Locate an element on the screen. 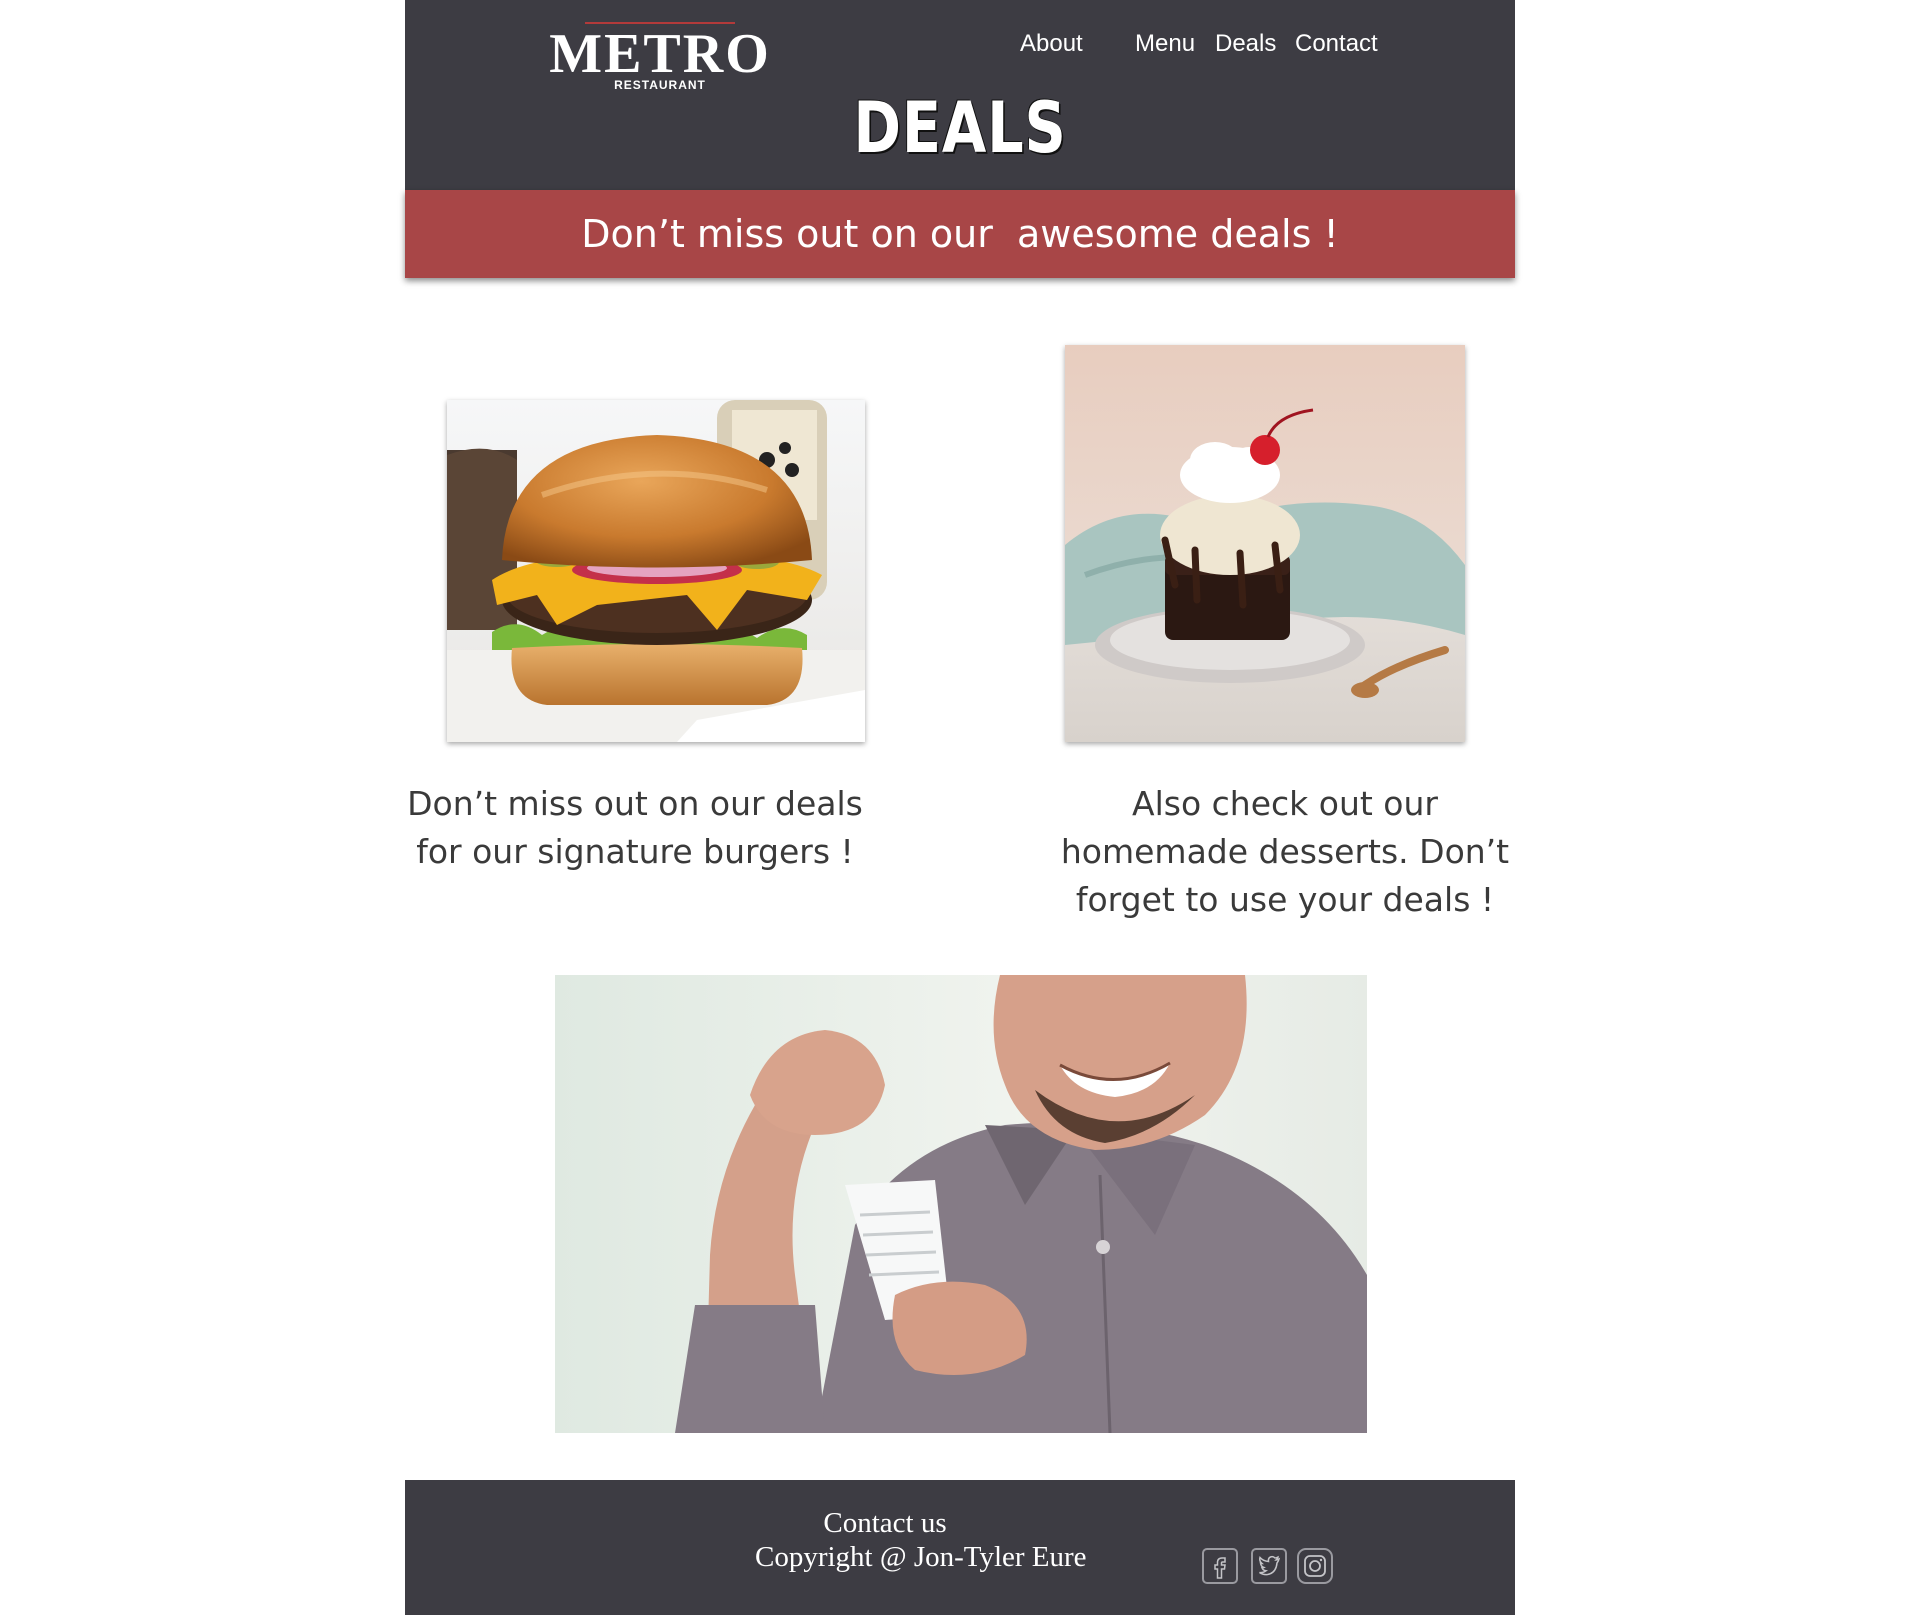 The width and height of the screenshot is (1920, 1615). facebook-icon is located at coordinates (1220, 1566).